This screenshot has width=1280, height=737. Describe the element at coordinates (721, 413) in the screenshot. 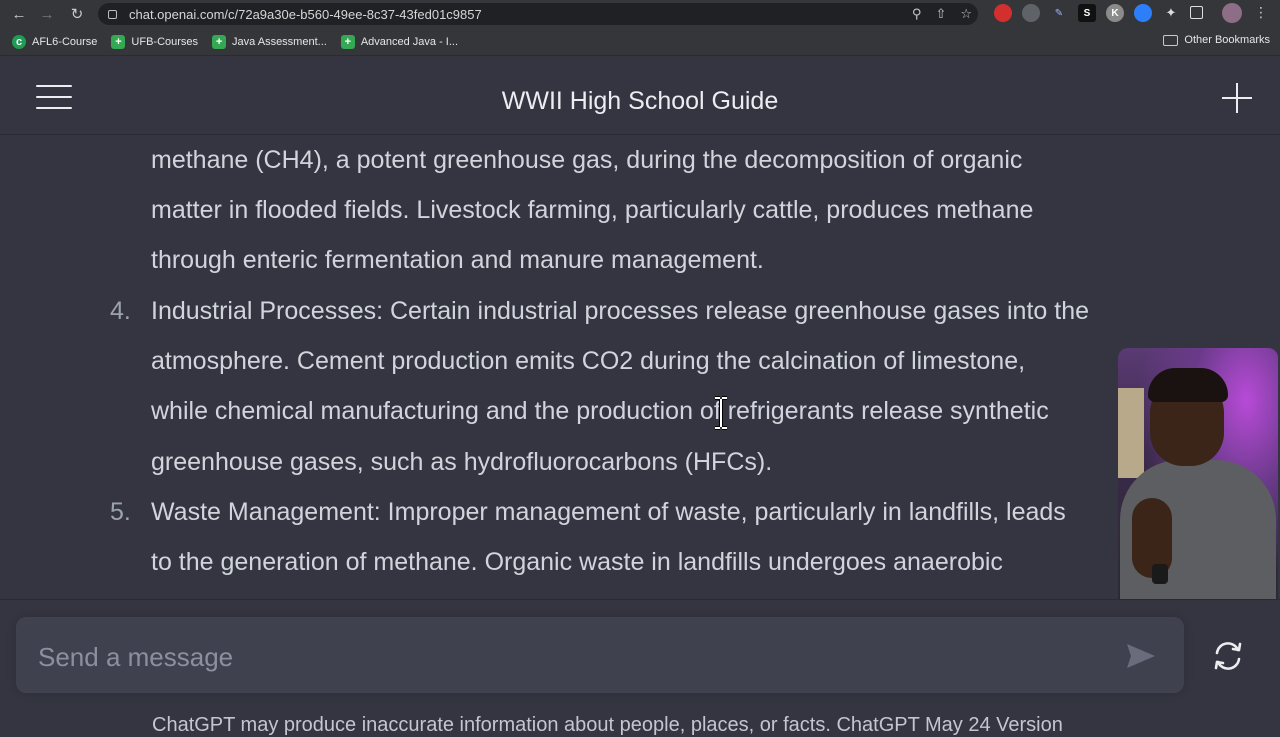

I see `text-cursor-icon` at that location.